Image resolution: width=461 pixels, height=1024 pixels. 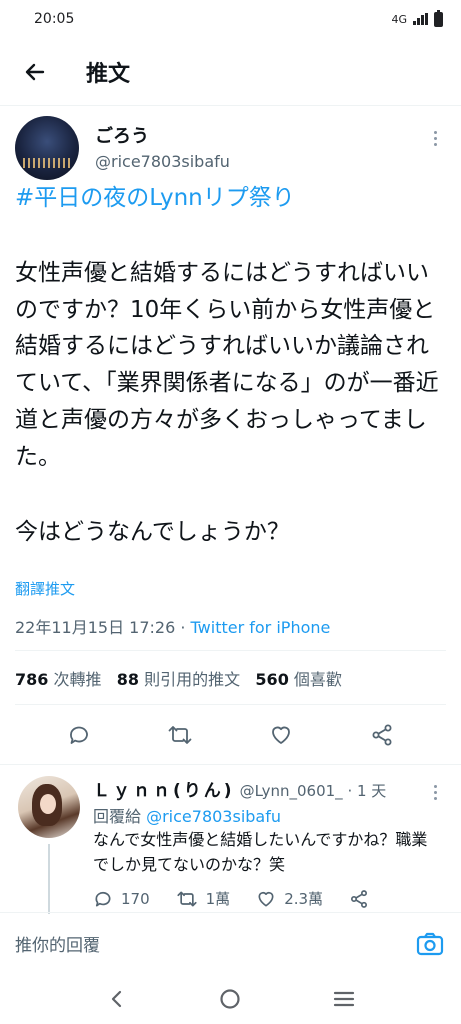 I want to click on home-circle-icon, so click(x=230, y=999).